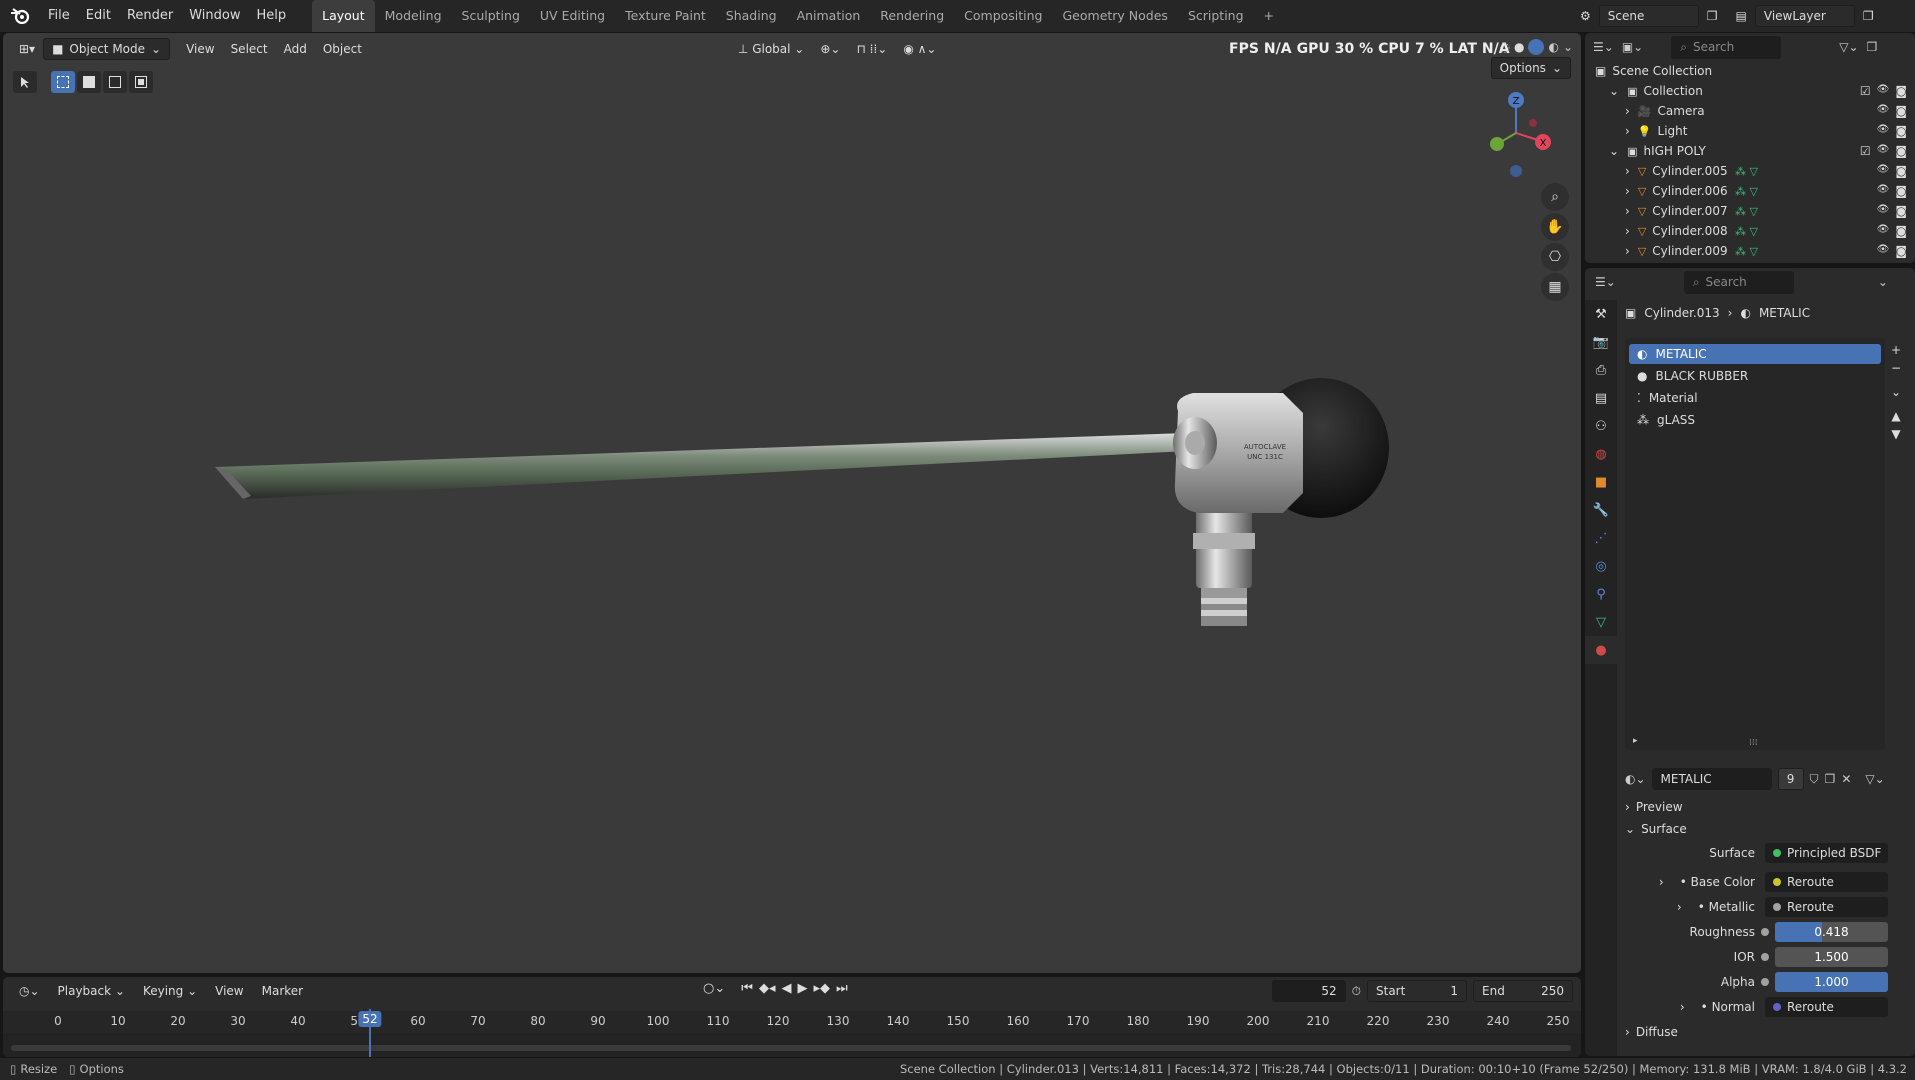  I want to click on surface-panel-header: ⌄ Surface, so click(1767, 829).